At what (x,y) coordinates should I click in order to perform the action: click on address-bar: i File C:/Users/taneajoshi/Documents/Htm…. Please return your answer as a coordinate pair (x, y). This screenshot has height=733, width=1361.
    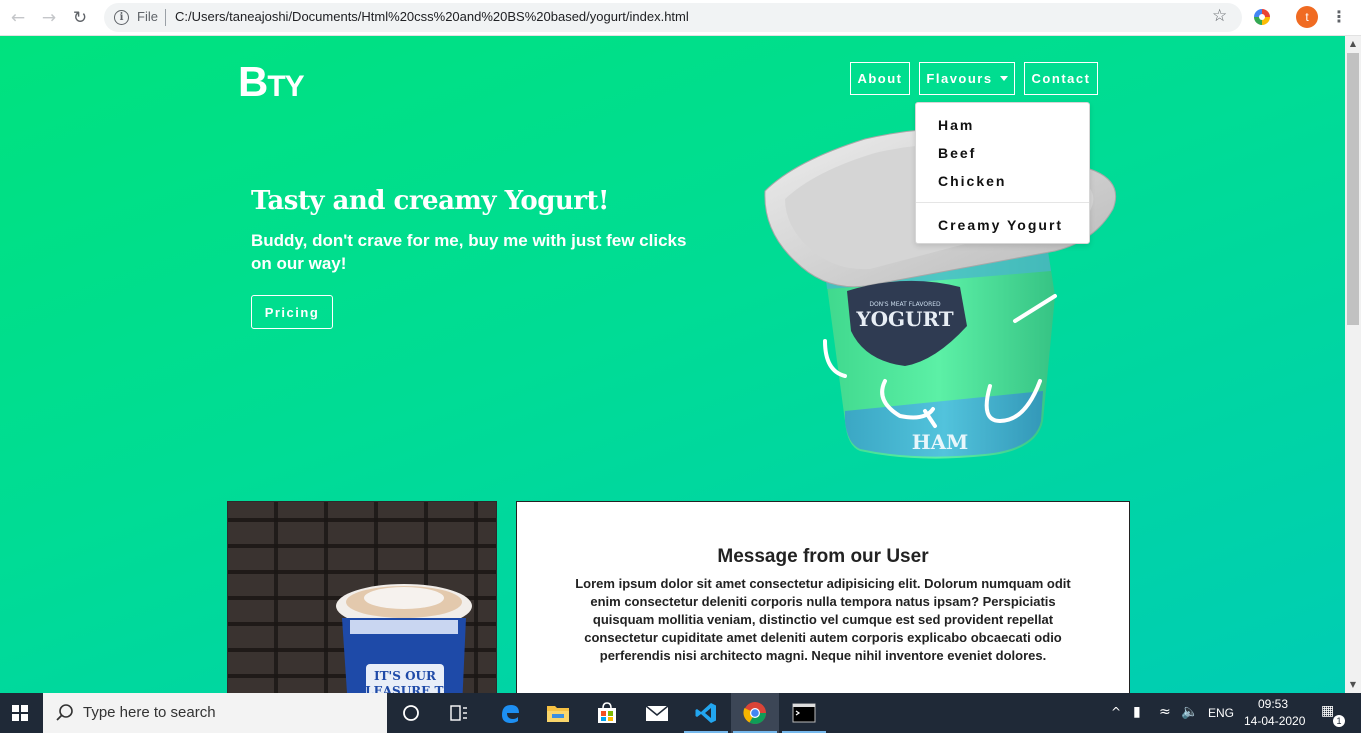
    Looking at the image, I should click on (673, 17).